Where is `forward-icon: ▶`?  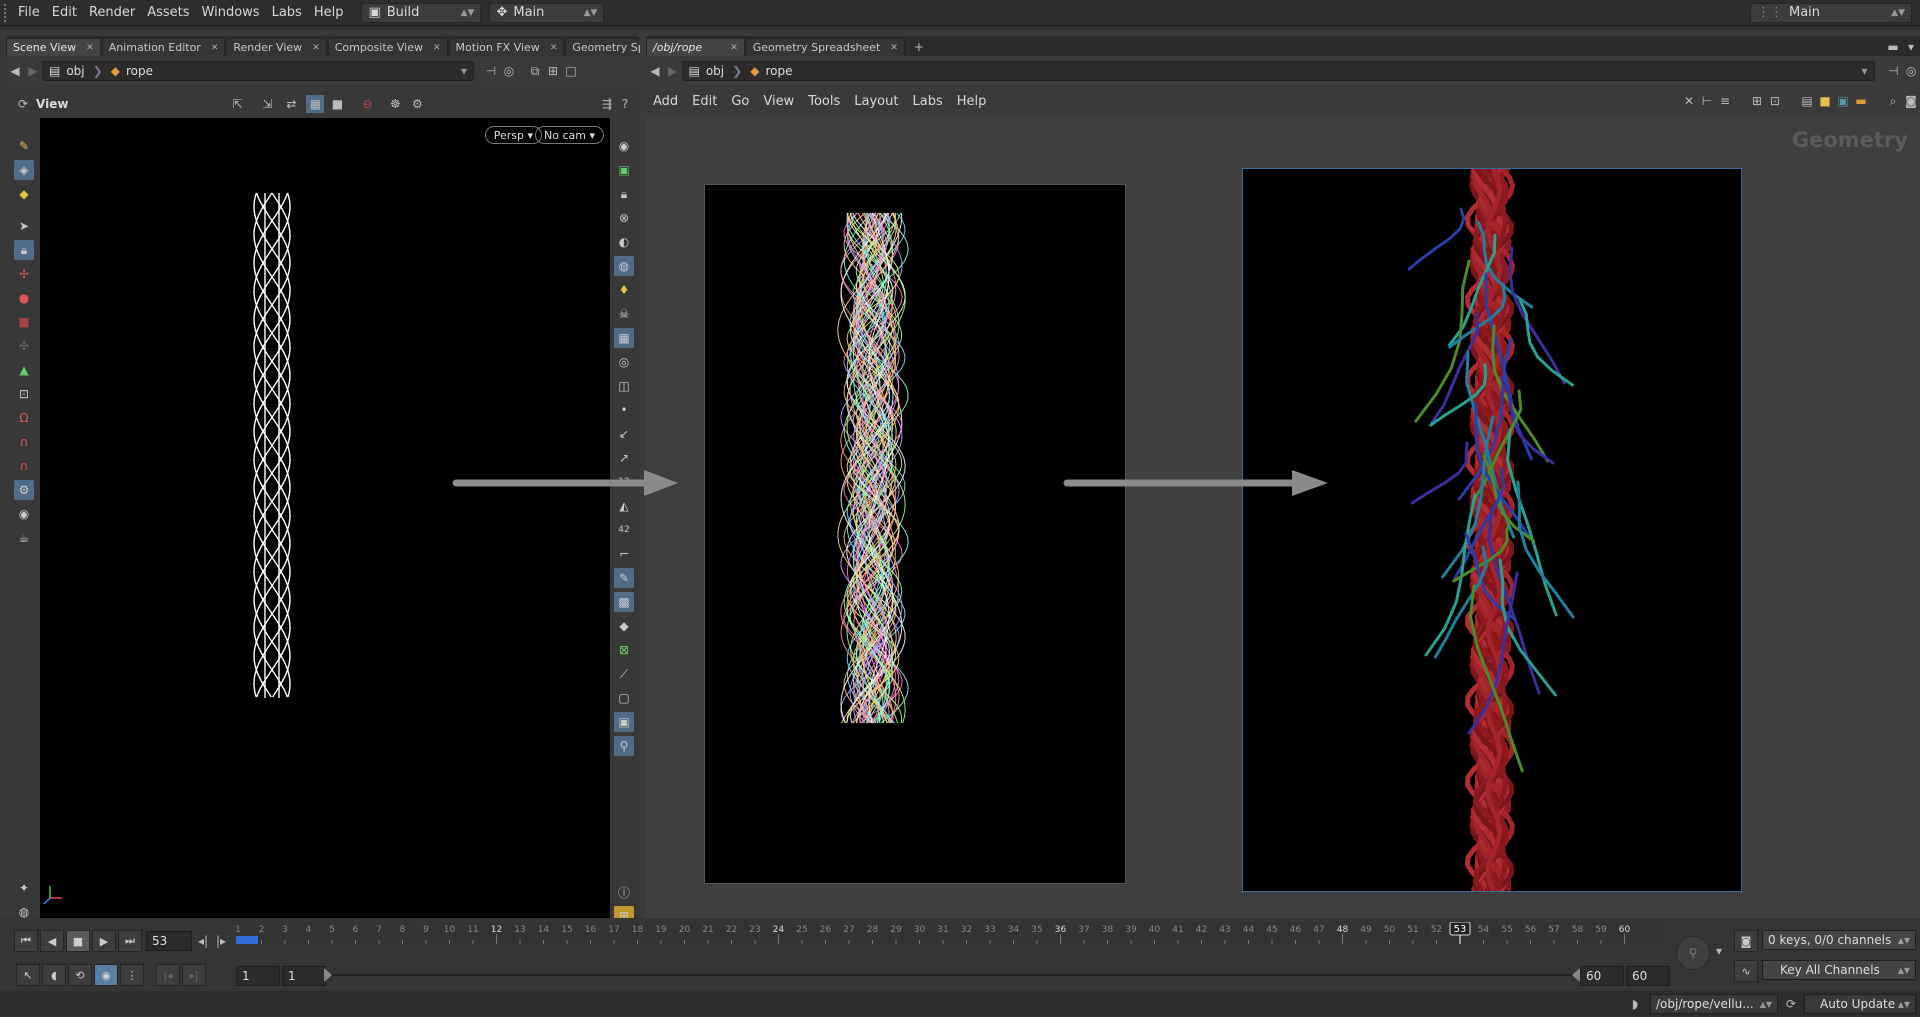
forward-icon: ▶ is located at coordinates (33, 71).